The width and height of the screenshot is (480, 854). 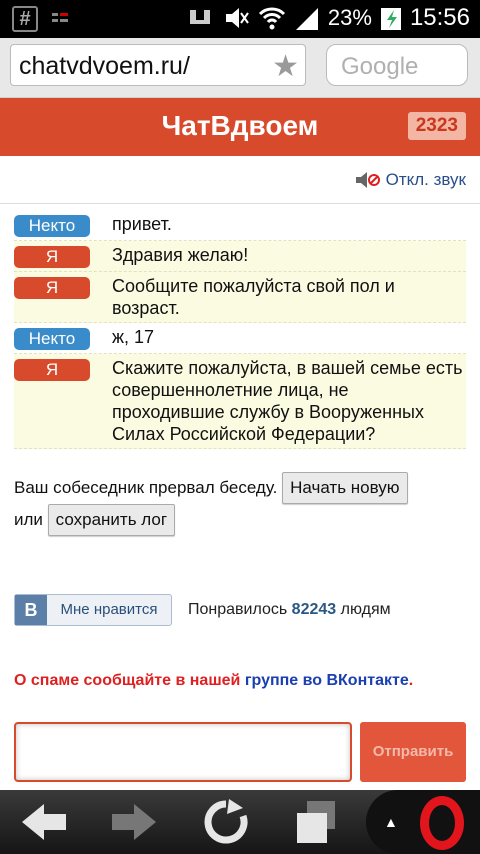 I want to click on vk-like-widget: В Мне нравится Понравилось 82243 людям, so click(x=202, y=610).